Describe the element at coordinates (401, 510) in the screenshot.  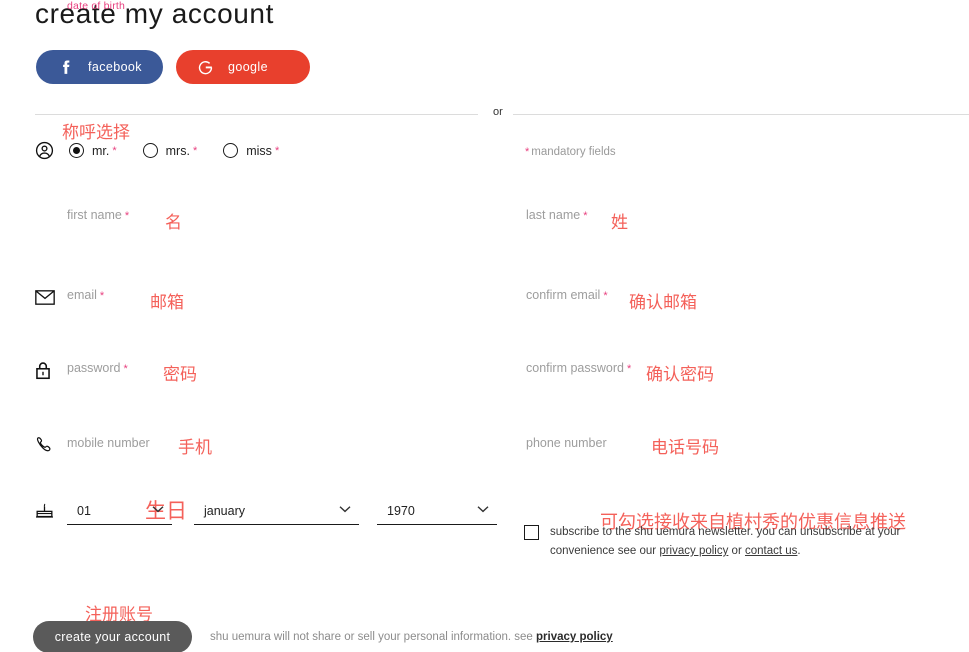
I see `dob-year-value: 1970` at that location.